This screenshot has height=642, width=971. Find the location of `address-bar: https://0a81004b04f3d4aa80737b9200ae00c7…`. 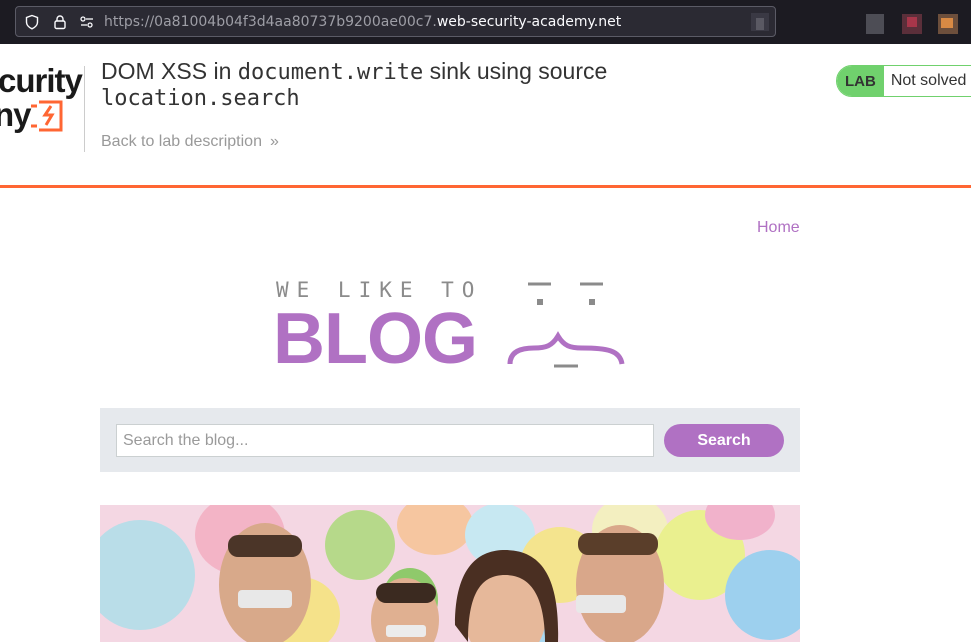

address-bar: https://0a81004b04f3d4aa80737b9200ae00c7… is located at coordinates (395, 21).